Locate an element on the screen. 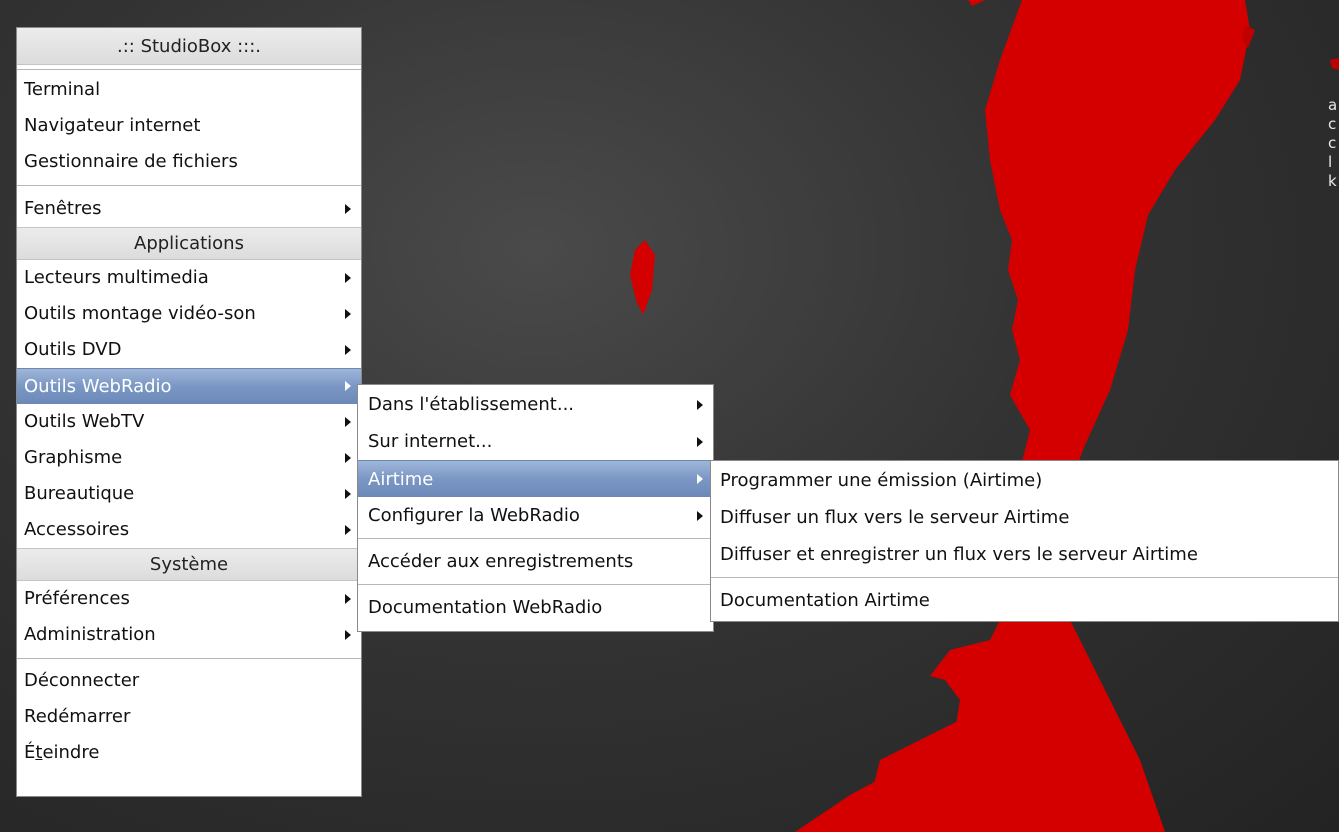 The height and width of the screenshot is (832, 1339). side-letter: a is located at coordinates (1333, 105).